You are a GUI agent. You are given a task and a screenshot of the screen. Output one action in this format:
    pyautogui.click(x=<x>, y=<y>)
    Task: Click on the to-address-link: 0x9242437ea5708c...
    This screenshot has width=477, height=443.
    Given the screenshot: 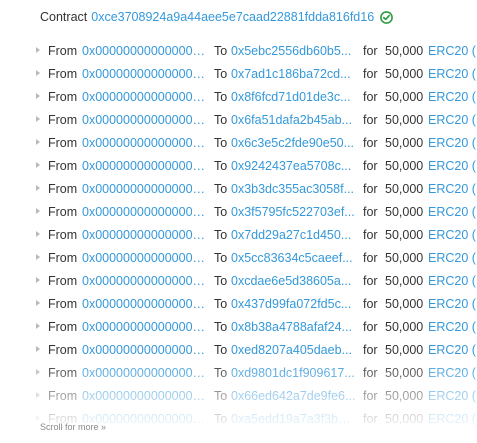 What is the action you would take?
    pyautogui.click(x=294, y=166)
    